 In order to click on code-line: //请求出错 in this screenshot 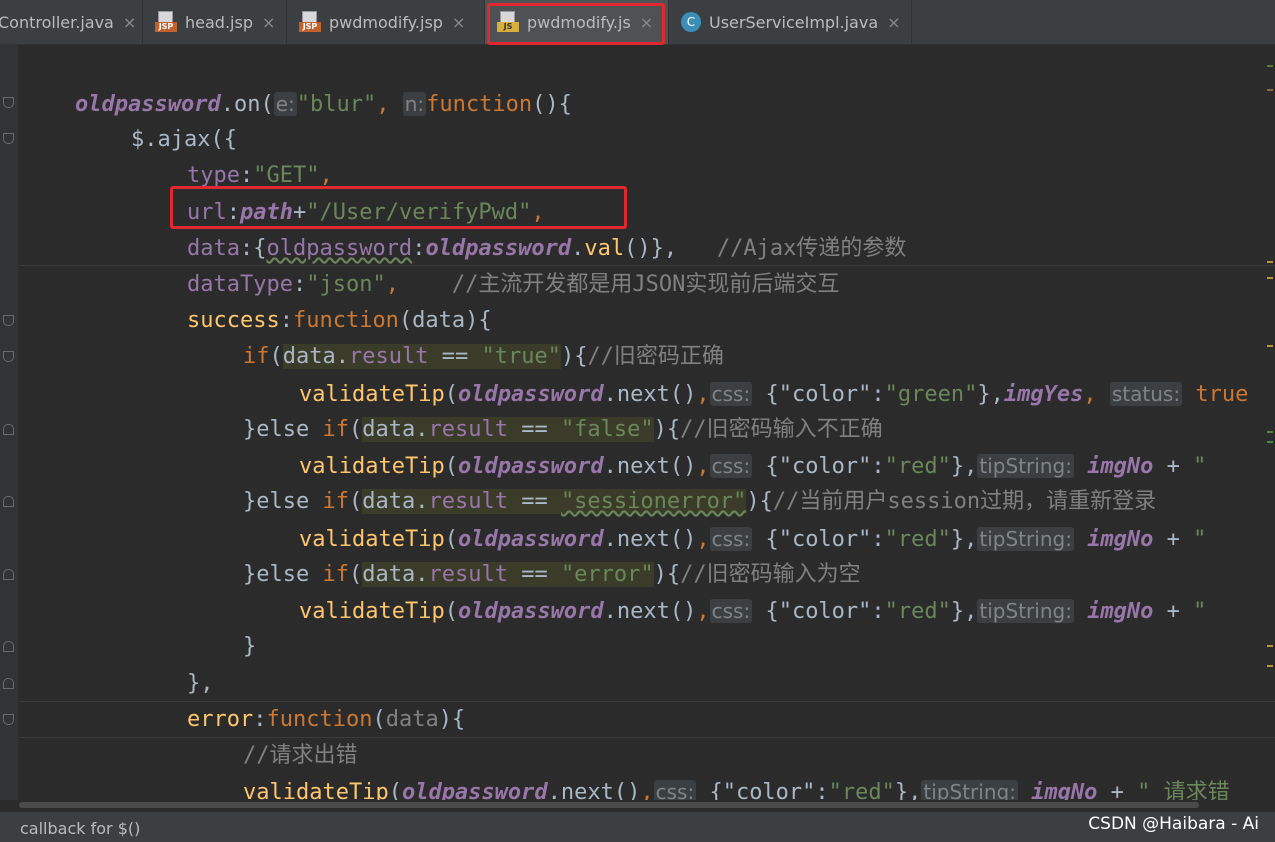, I will do `click(300, 755)`.